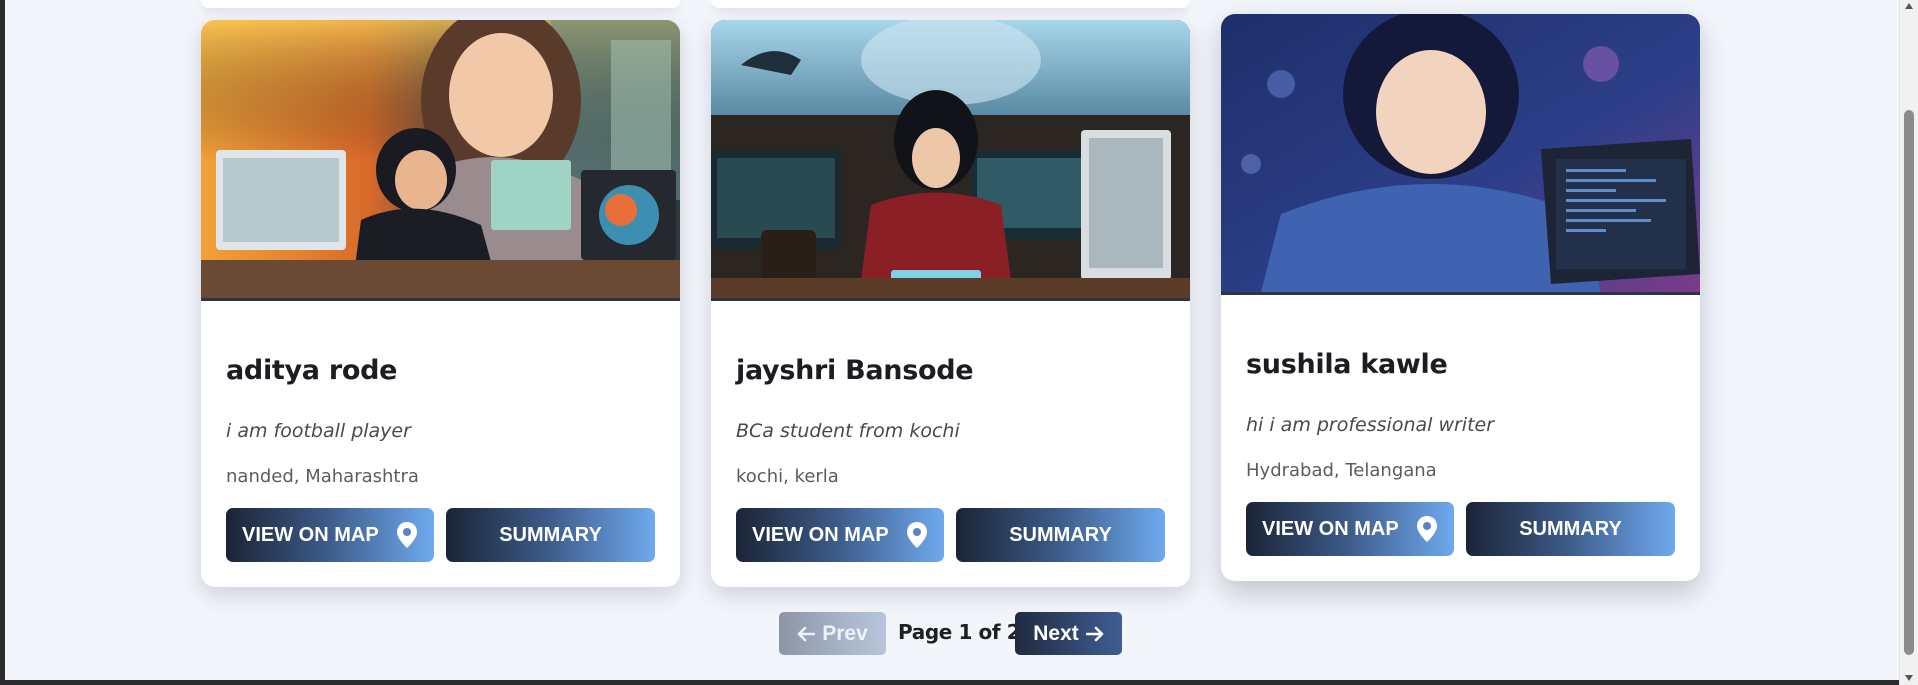 Image resolution: width=1918 pixels, height=685 pixels. Describe the element at coordinates (322, 476) in the screenshot. I see `profile-location: nanded, Maharashtra` at that location.